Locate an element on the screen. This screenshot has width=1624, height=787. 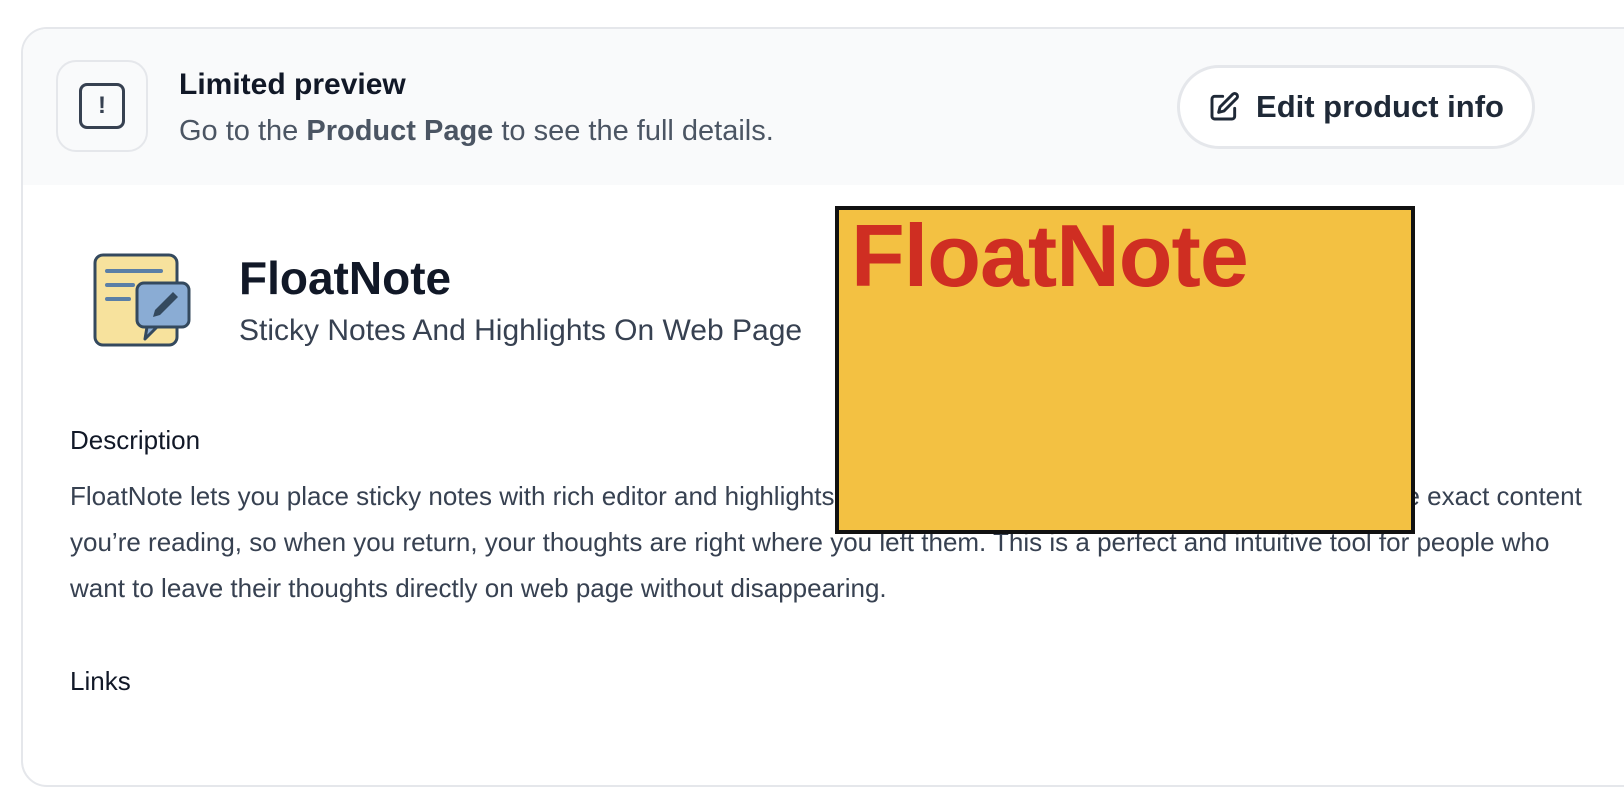
alert-symbol: ! is located at coordinates (102, 105).